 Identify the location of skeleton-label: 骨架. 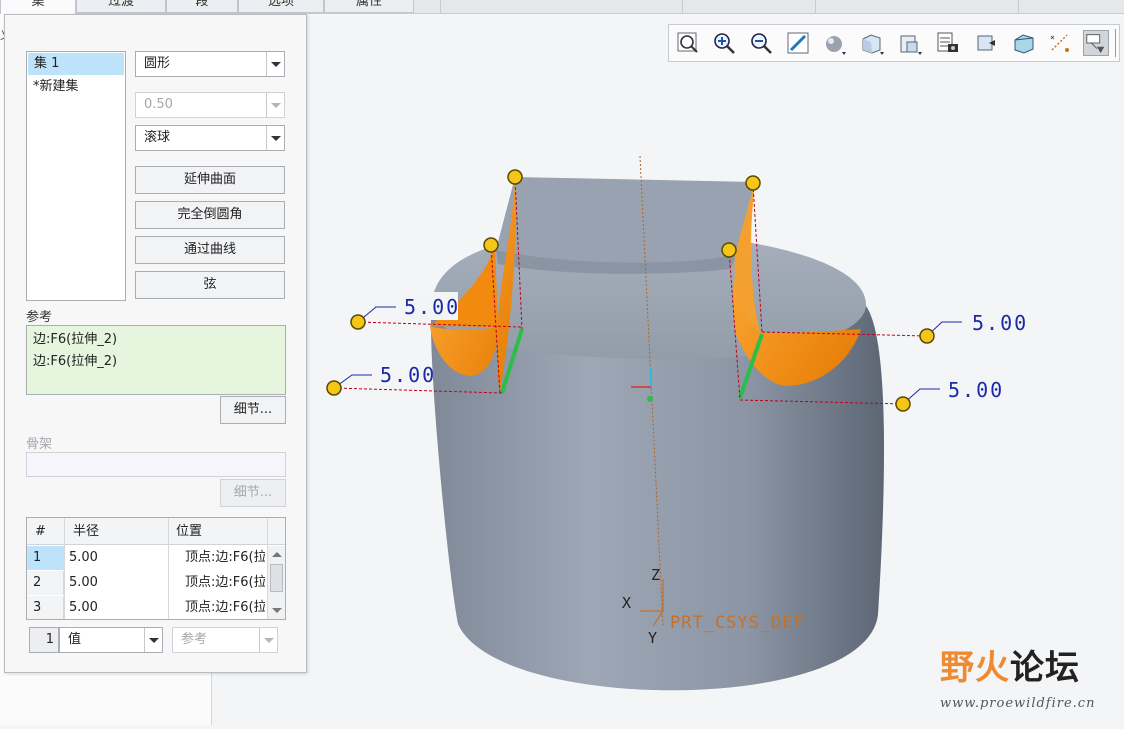
(39, 444).